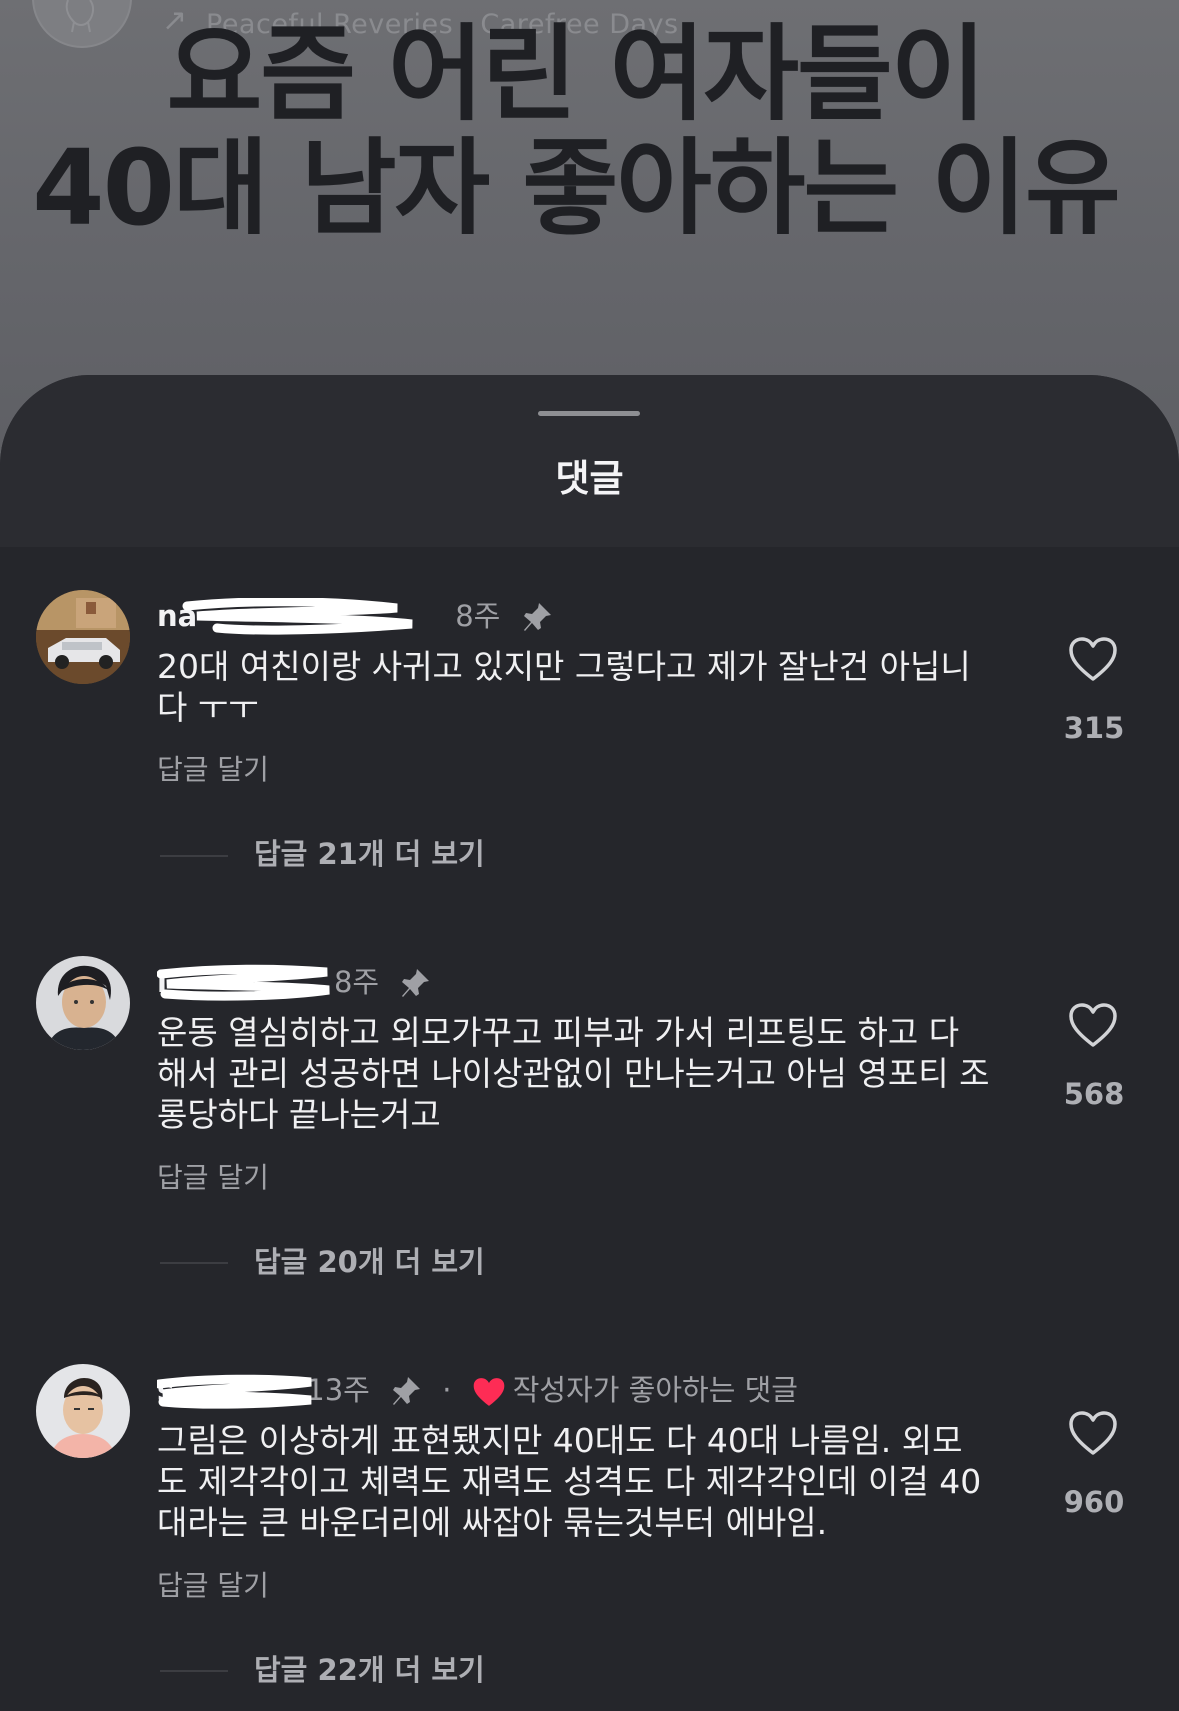  I want to click on like-count: 315, so click(1094, 728).